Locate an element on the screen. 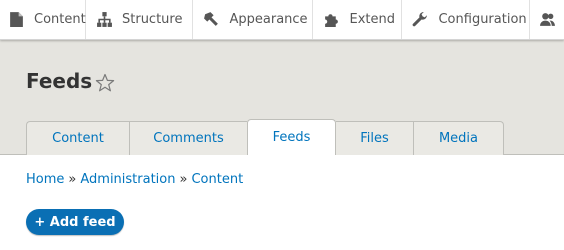 Image resolution: width=564 pixels, height=250 pixels. content-icon is located at coordinates (16, 19).